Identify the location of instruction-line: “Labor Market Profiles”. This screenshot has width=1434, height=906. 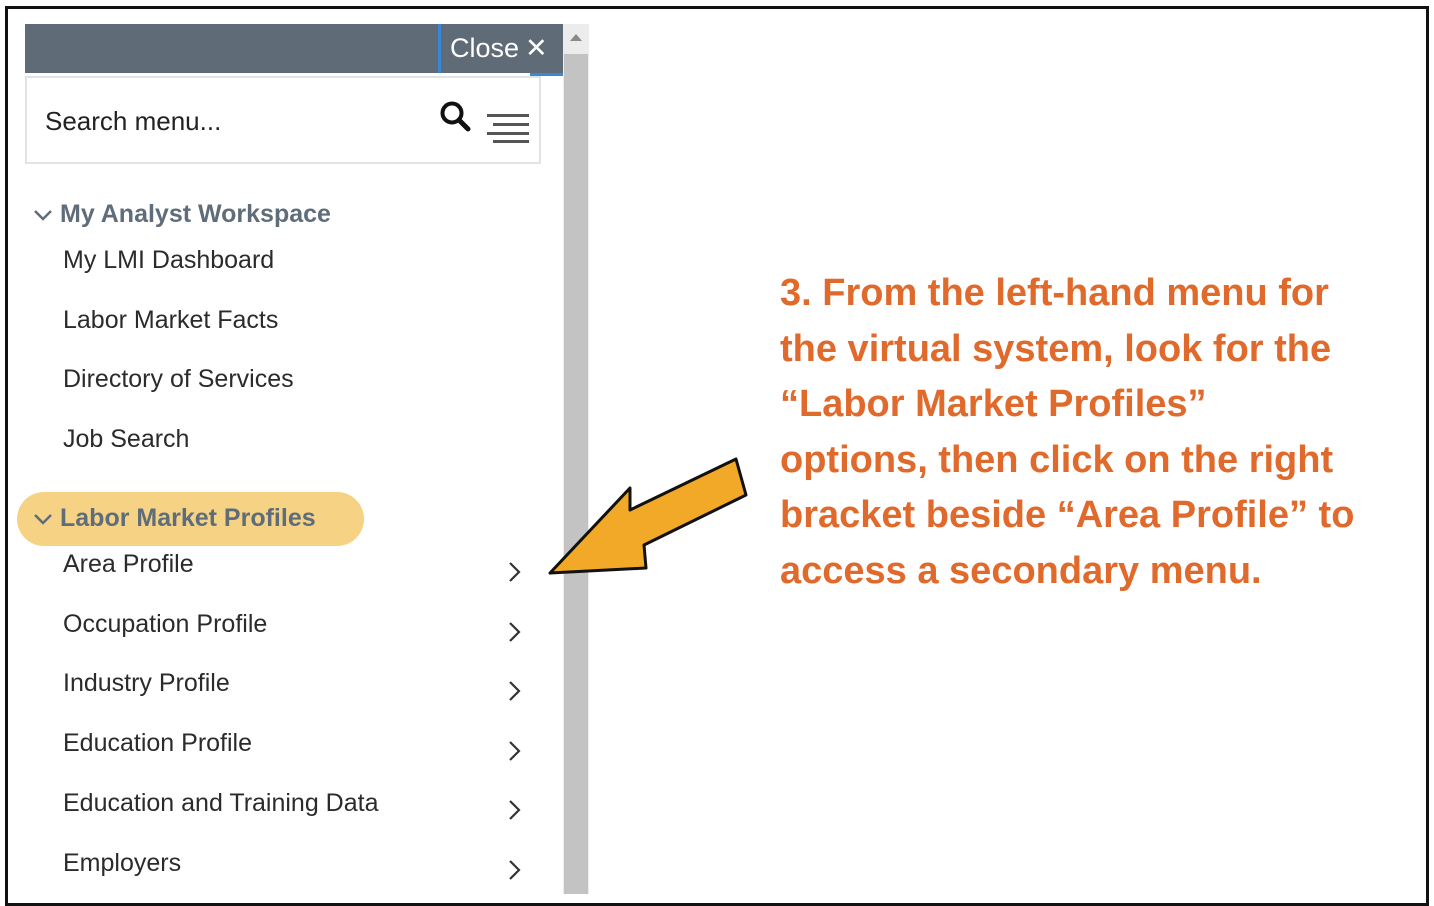
(993, 404).